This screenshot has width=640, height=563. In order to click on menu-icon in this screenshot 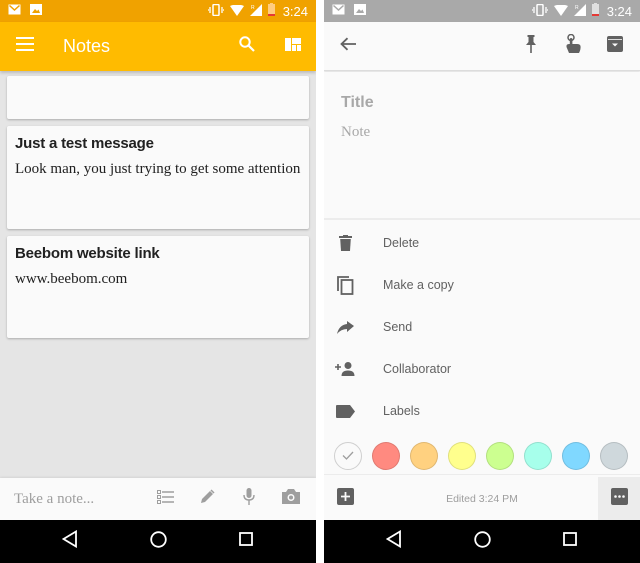, I will do `click(25, 46)`.